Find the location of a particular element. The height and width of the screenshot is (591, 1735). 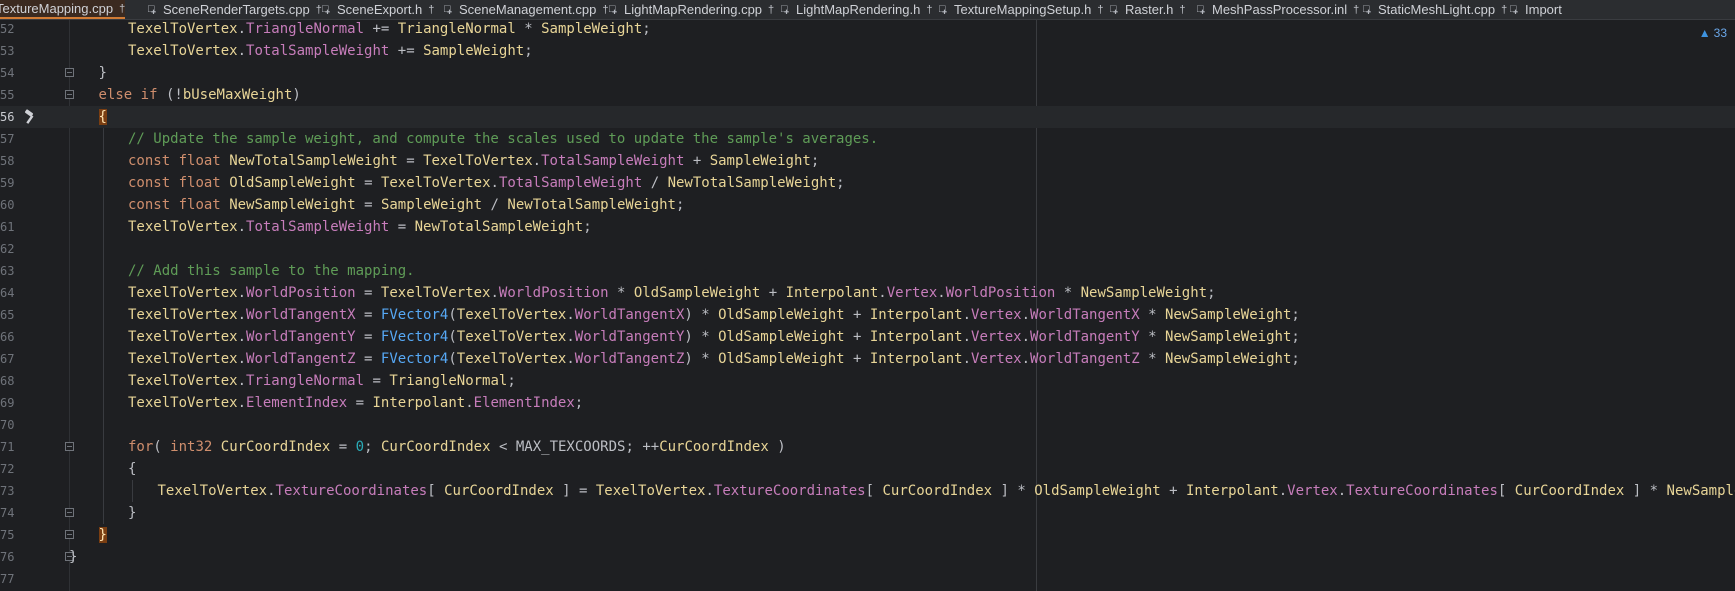

line-number: 52 is located at coordinates (7, 29).